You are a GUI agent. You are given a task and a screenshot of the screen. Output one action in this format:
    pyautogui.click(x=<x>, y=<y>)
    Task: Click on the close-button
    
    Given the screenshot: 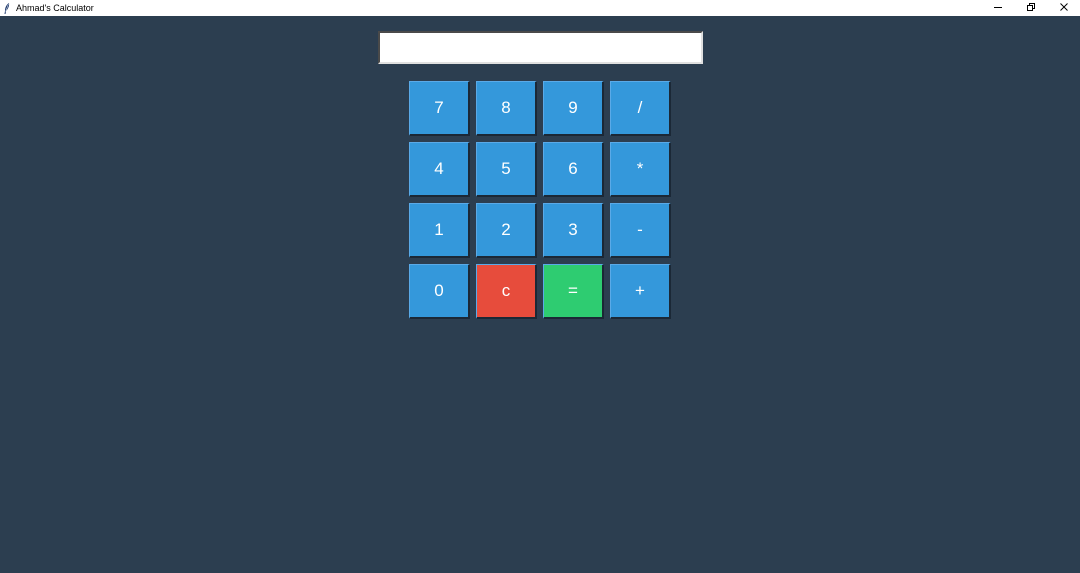 What is the action you would take?
    pyautogui.click(x=1063, y=8)
    